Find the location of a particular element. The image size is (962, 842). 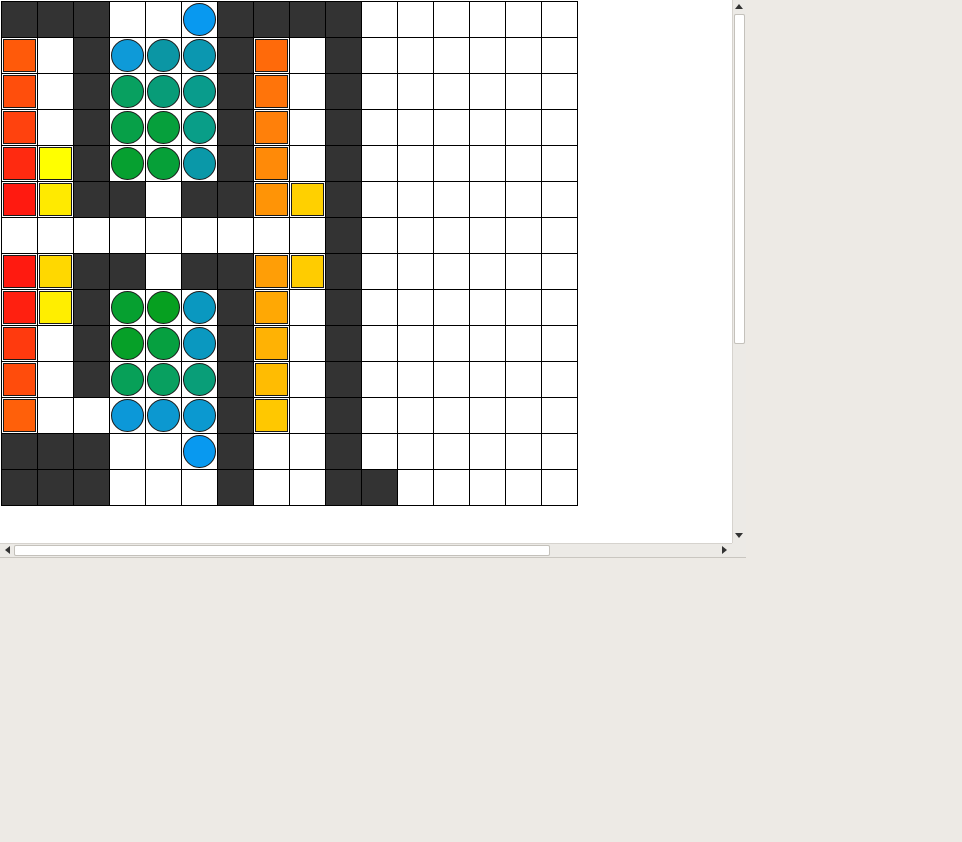

scroll-up-arrow-icon is located at coordinates (739, 6).